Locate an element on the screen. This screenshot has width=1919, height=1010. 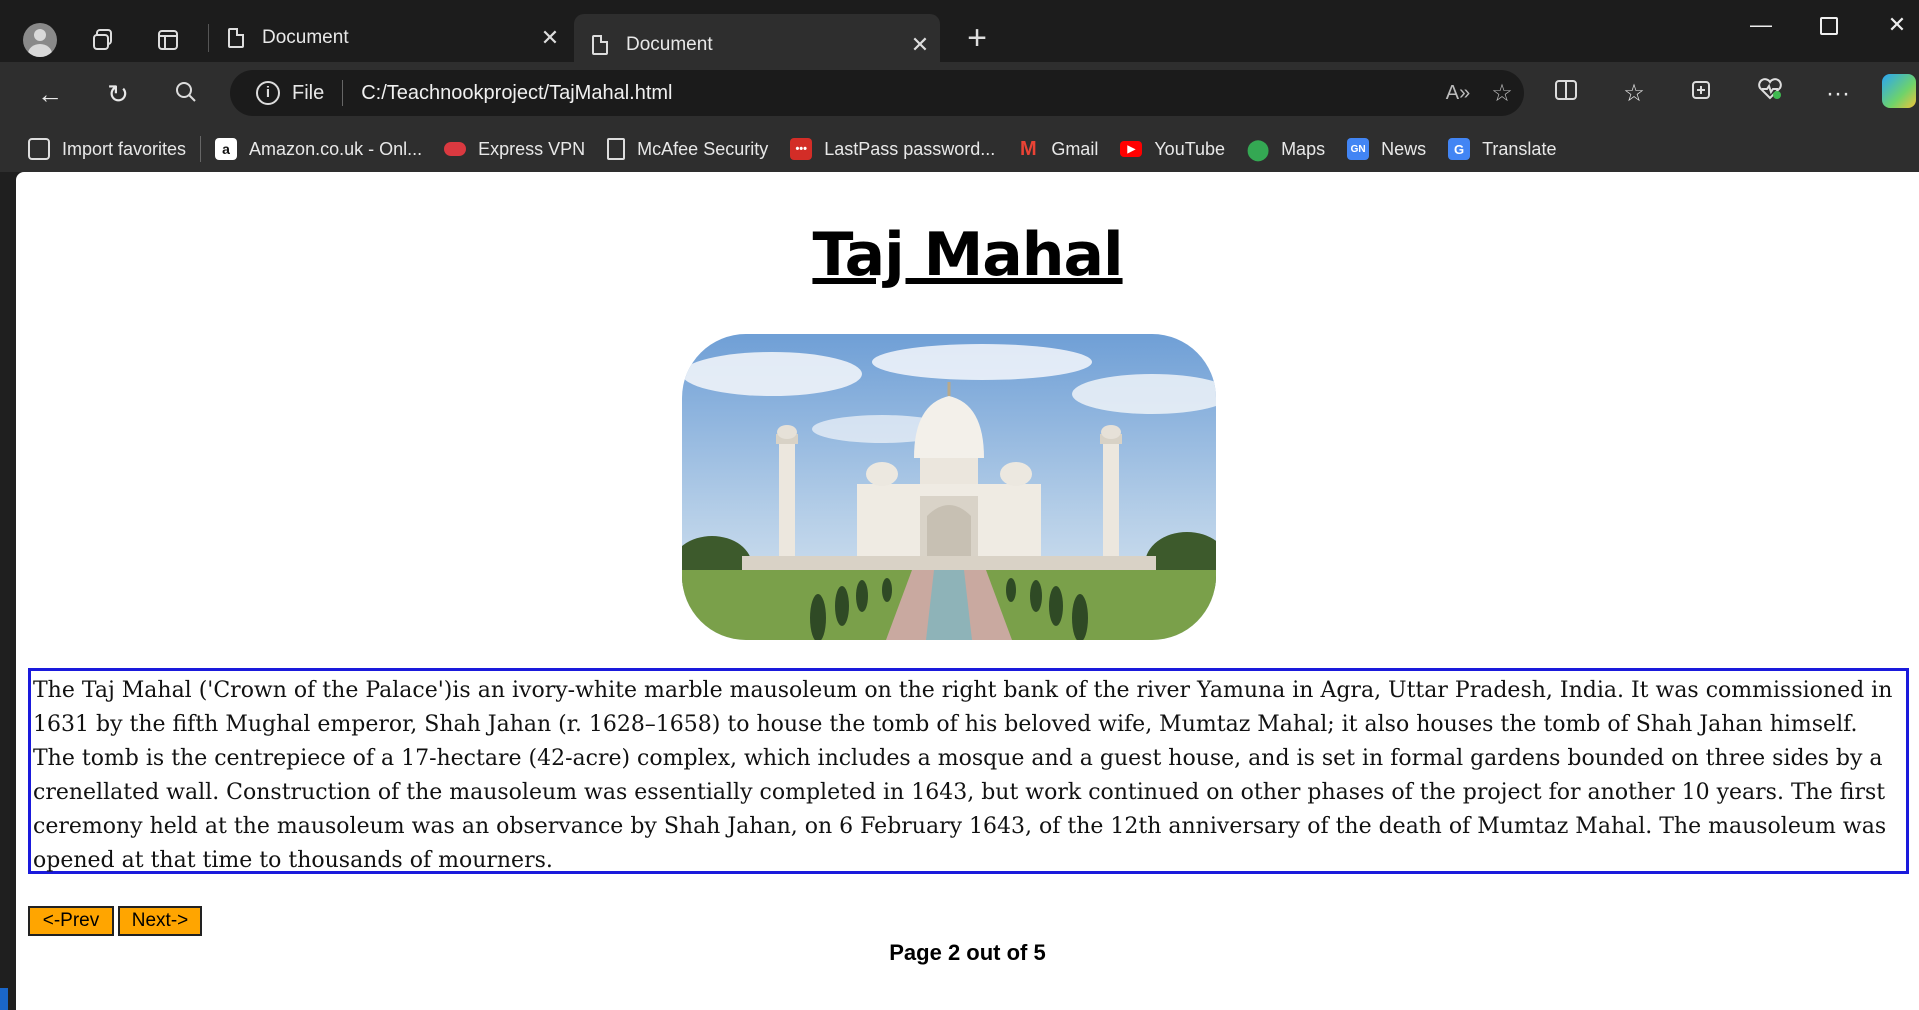
favorite-mcafee: McAfee Security is located at coordinates (687, 149).